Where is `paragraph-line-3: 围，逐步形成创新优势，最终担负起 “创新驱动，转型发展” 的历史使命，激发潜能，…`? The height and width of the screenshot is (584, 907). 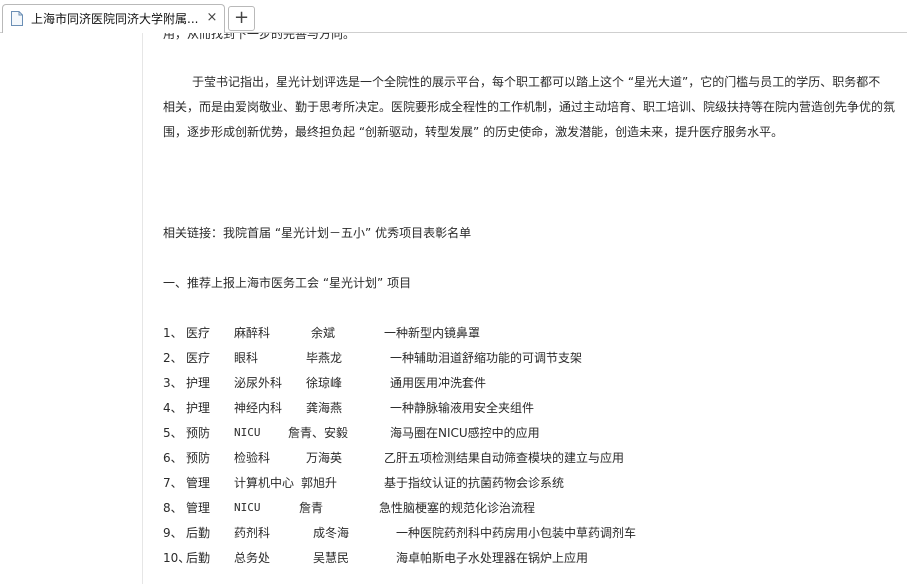 paragraph-line-3: 围，逐步形成创新优势，最终担负起 “创新驱动，转型发展” 的历史使命，激发潜能，… is located at coordinates (473, 132).